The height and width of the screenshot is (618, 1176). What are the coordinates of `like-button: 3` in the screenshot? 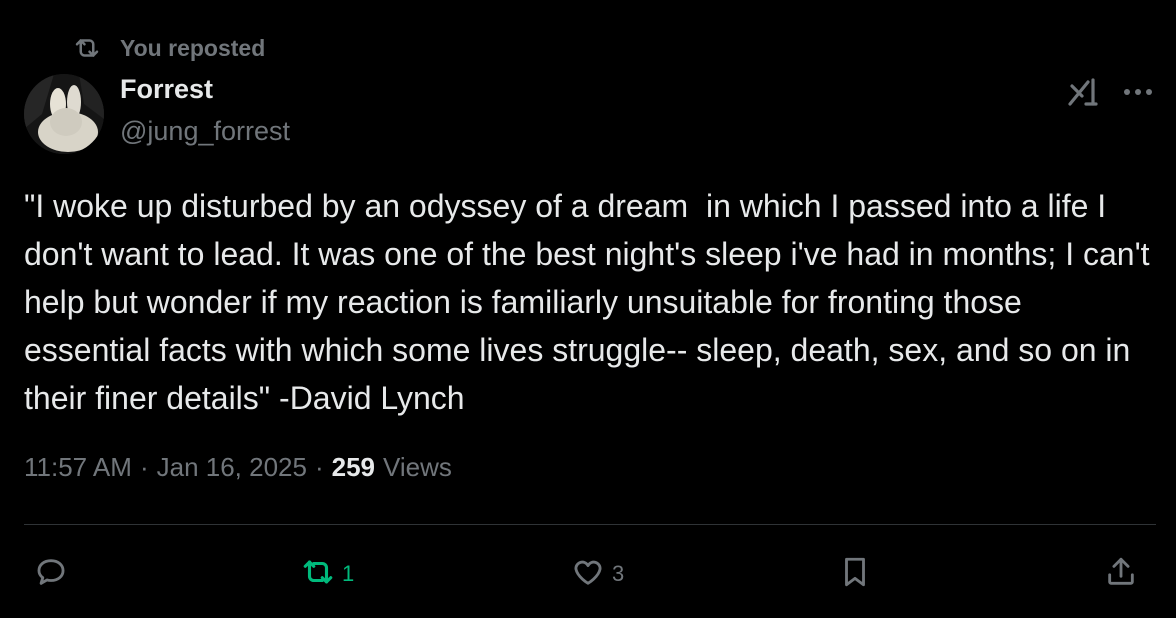 It's located at (597, 574).